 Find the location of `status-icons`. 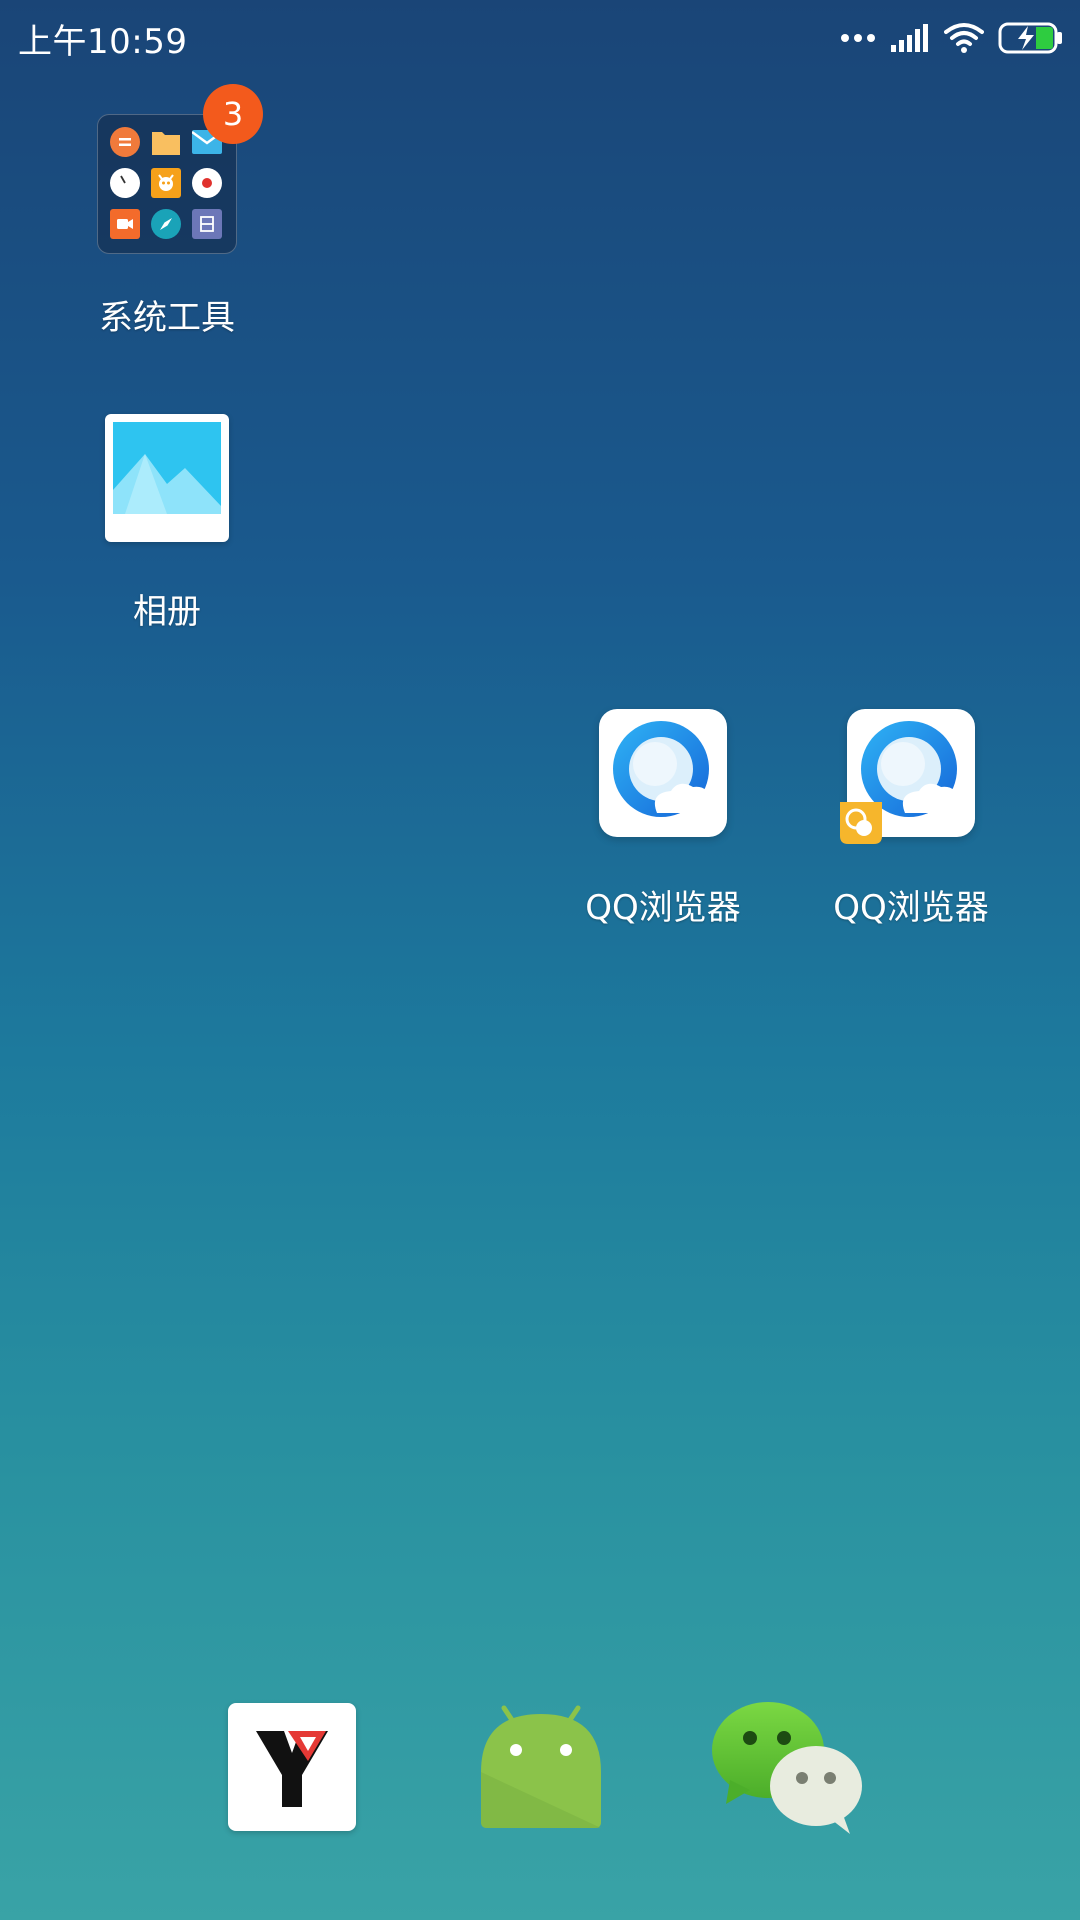

status-icons is located at coordinates (952, 38).